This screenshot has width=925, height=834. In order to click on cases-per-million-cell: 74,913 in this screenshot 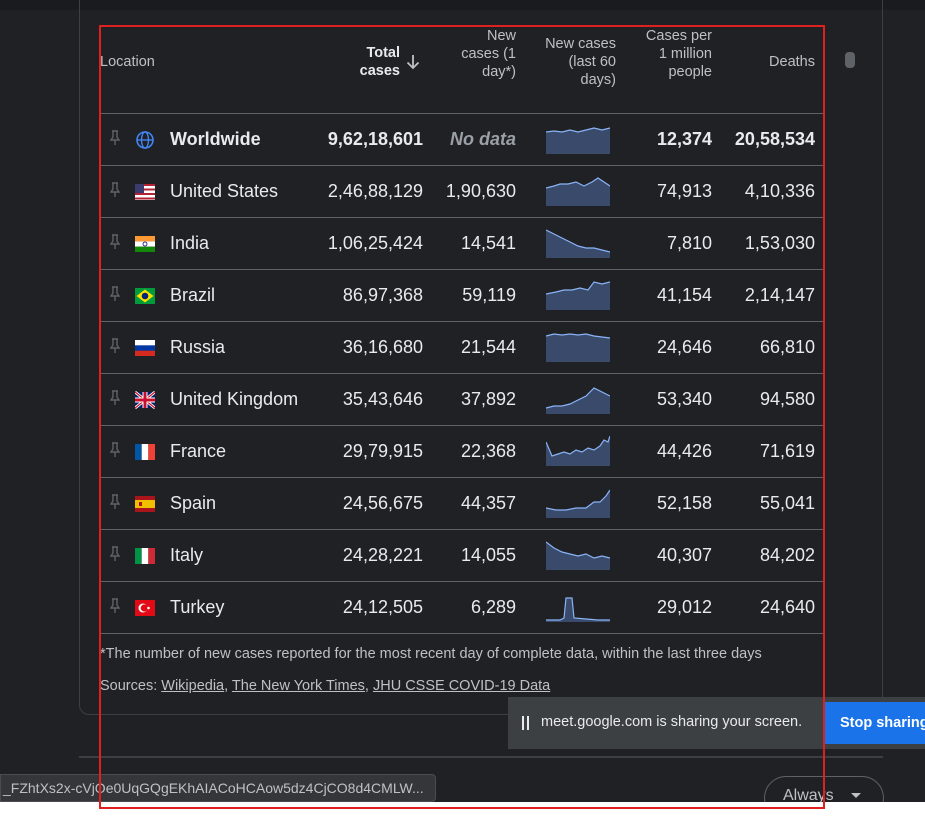, I will do `click(684, 191)`.